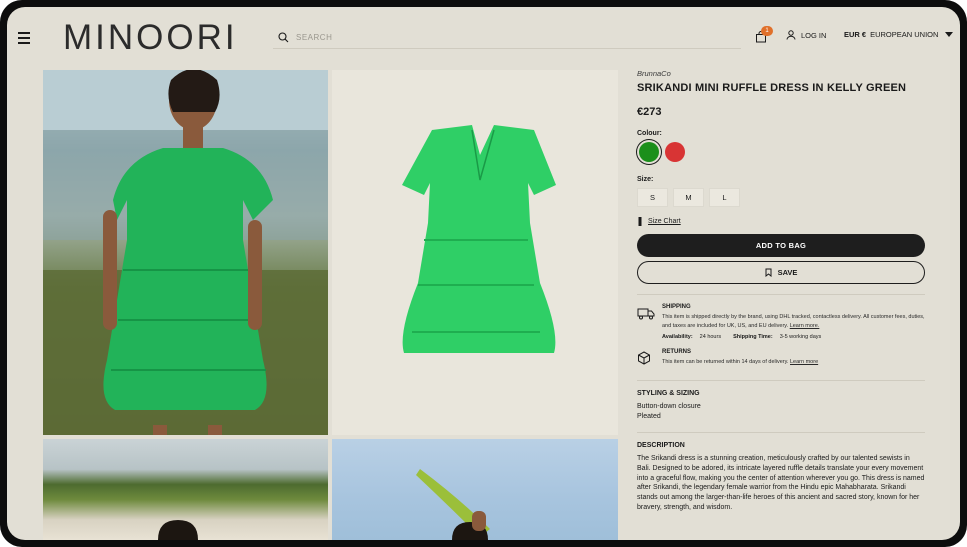  I want to click on shipping-learn-more-link: Learn more., so click(805, 326).